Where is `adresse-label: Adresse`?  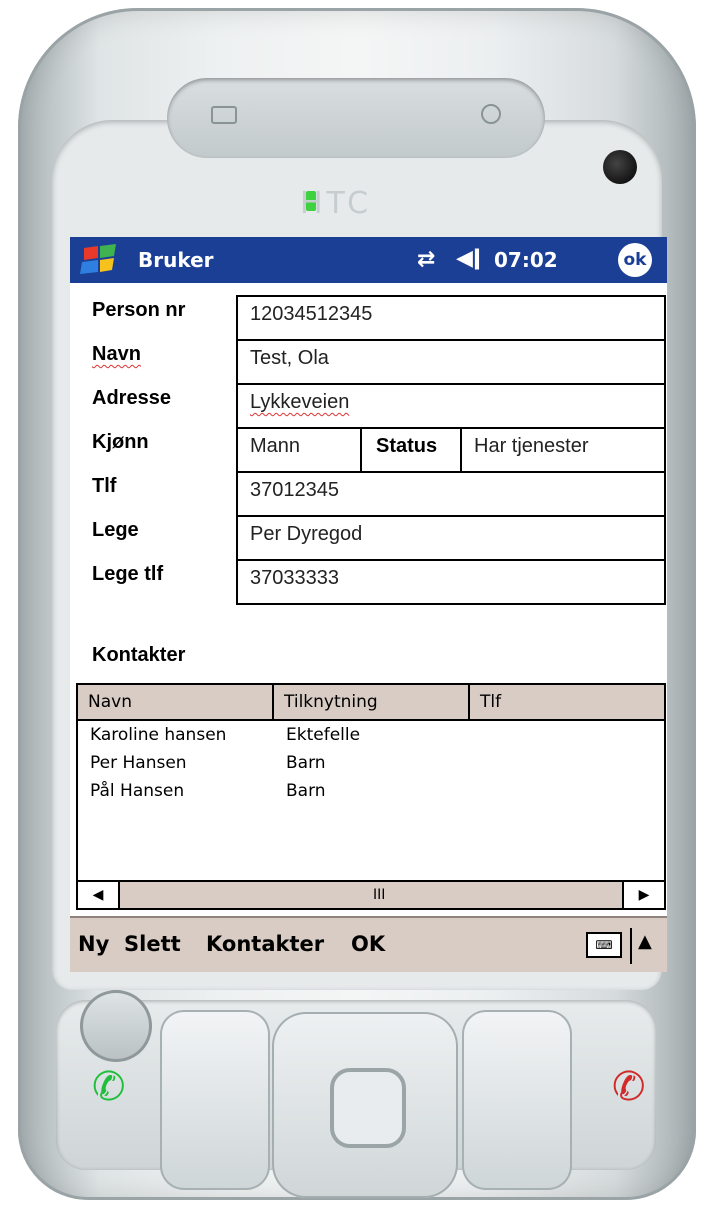 adresse-label: Adresse is located at coordinates (131, 398).